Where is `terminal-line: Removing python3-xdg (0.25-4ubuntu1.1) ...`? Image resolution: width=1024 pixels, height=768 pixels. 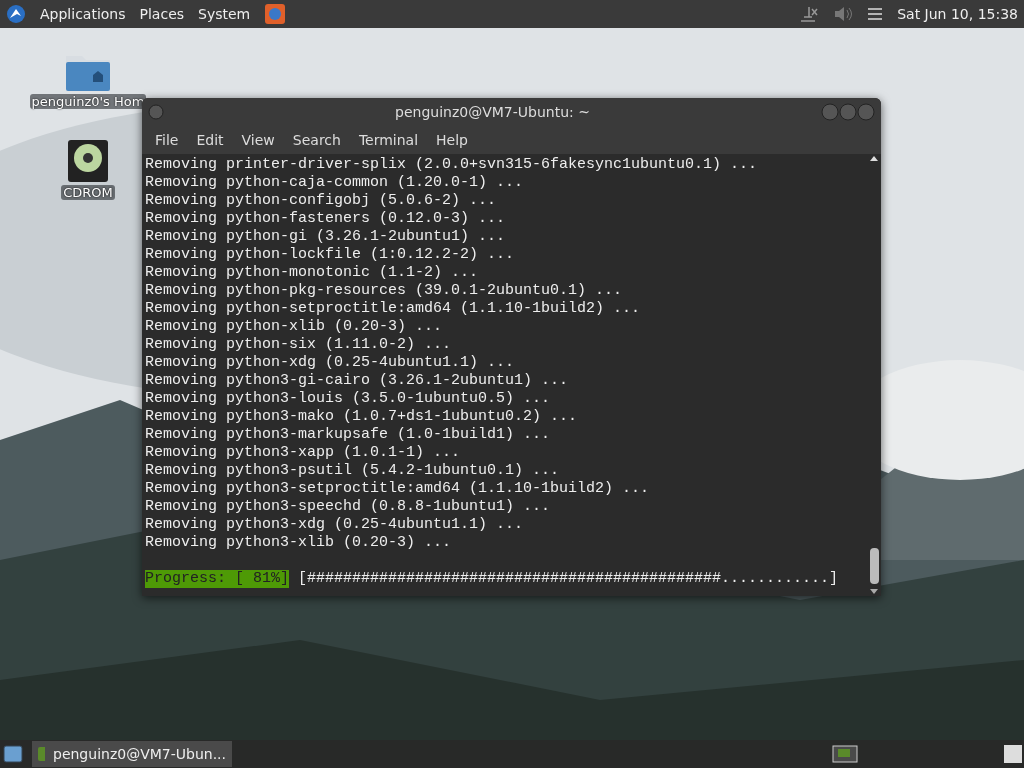 terminal-line: Removing python3-xdg (0.25-4ubuntu1.1) ... is located at coordinates (335, 525).